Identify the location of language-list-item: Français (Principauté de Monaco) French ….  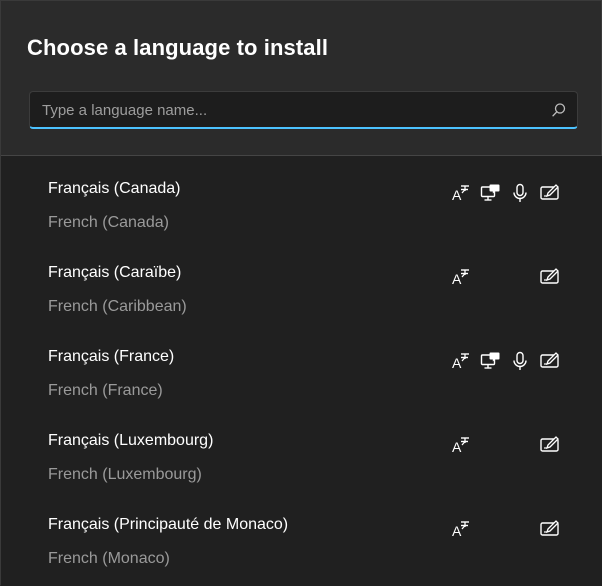
(301, 534).